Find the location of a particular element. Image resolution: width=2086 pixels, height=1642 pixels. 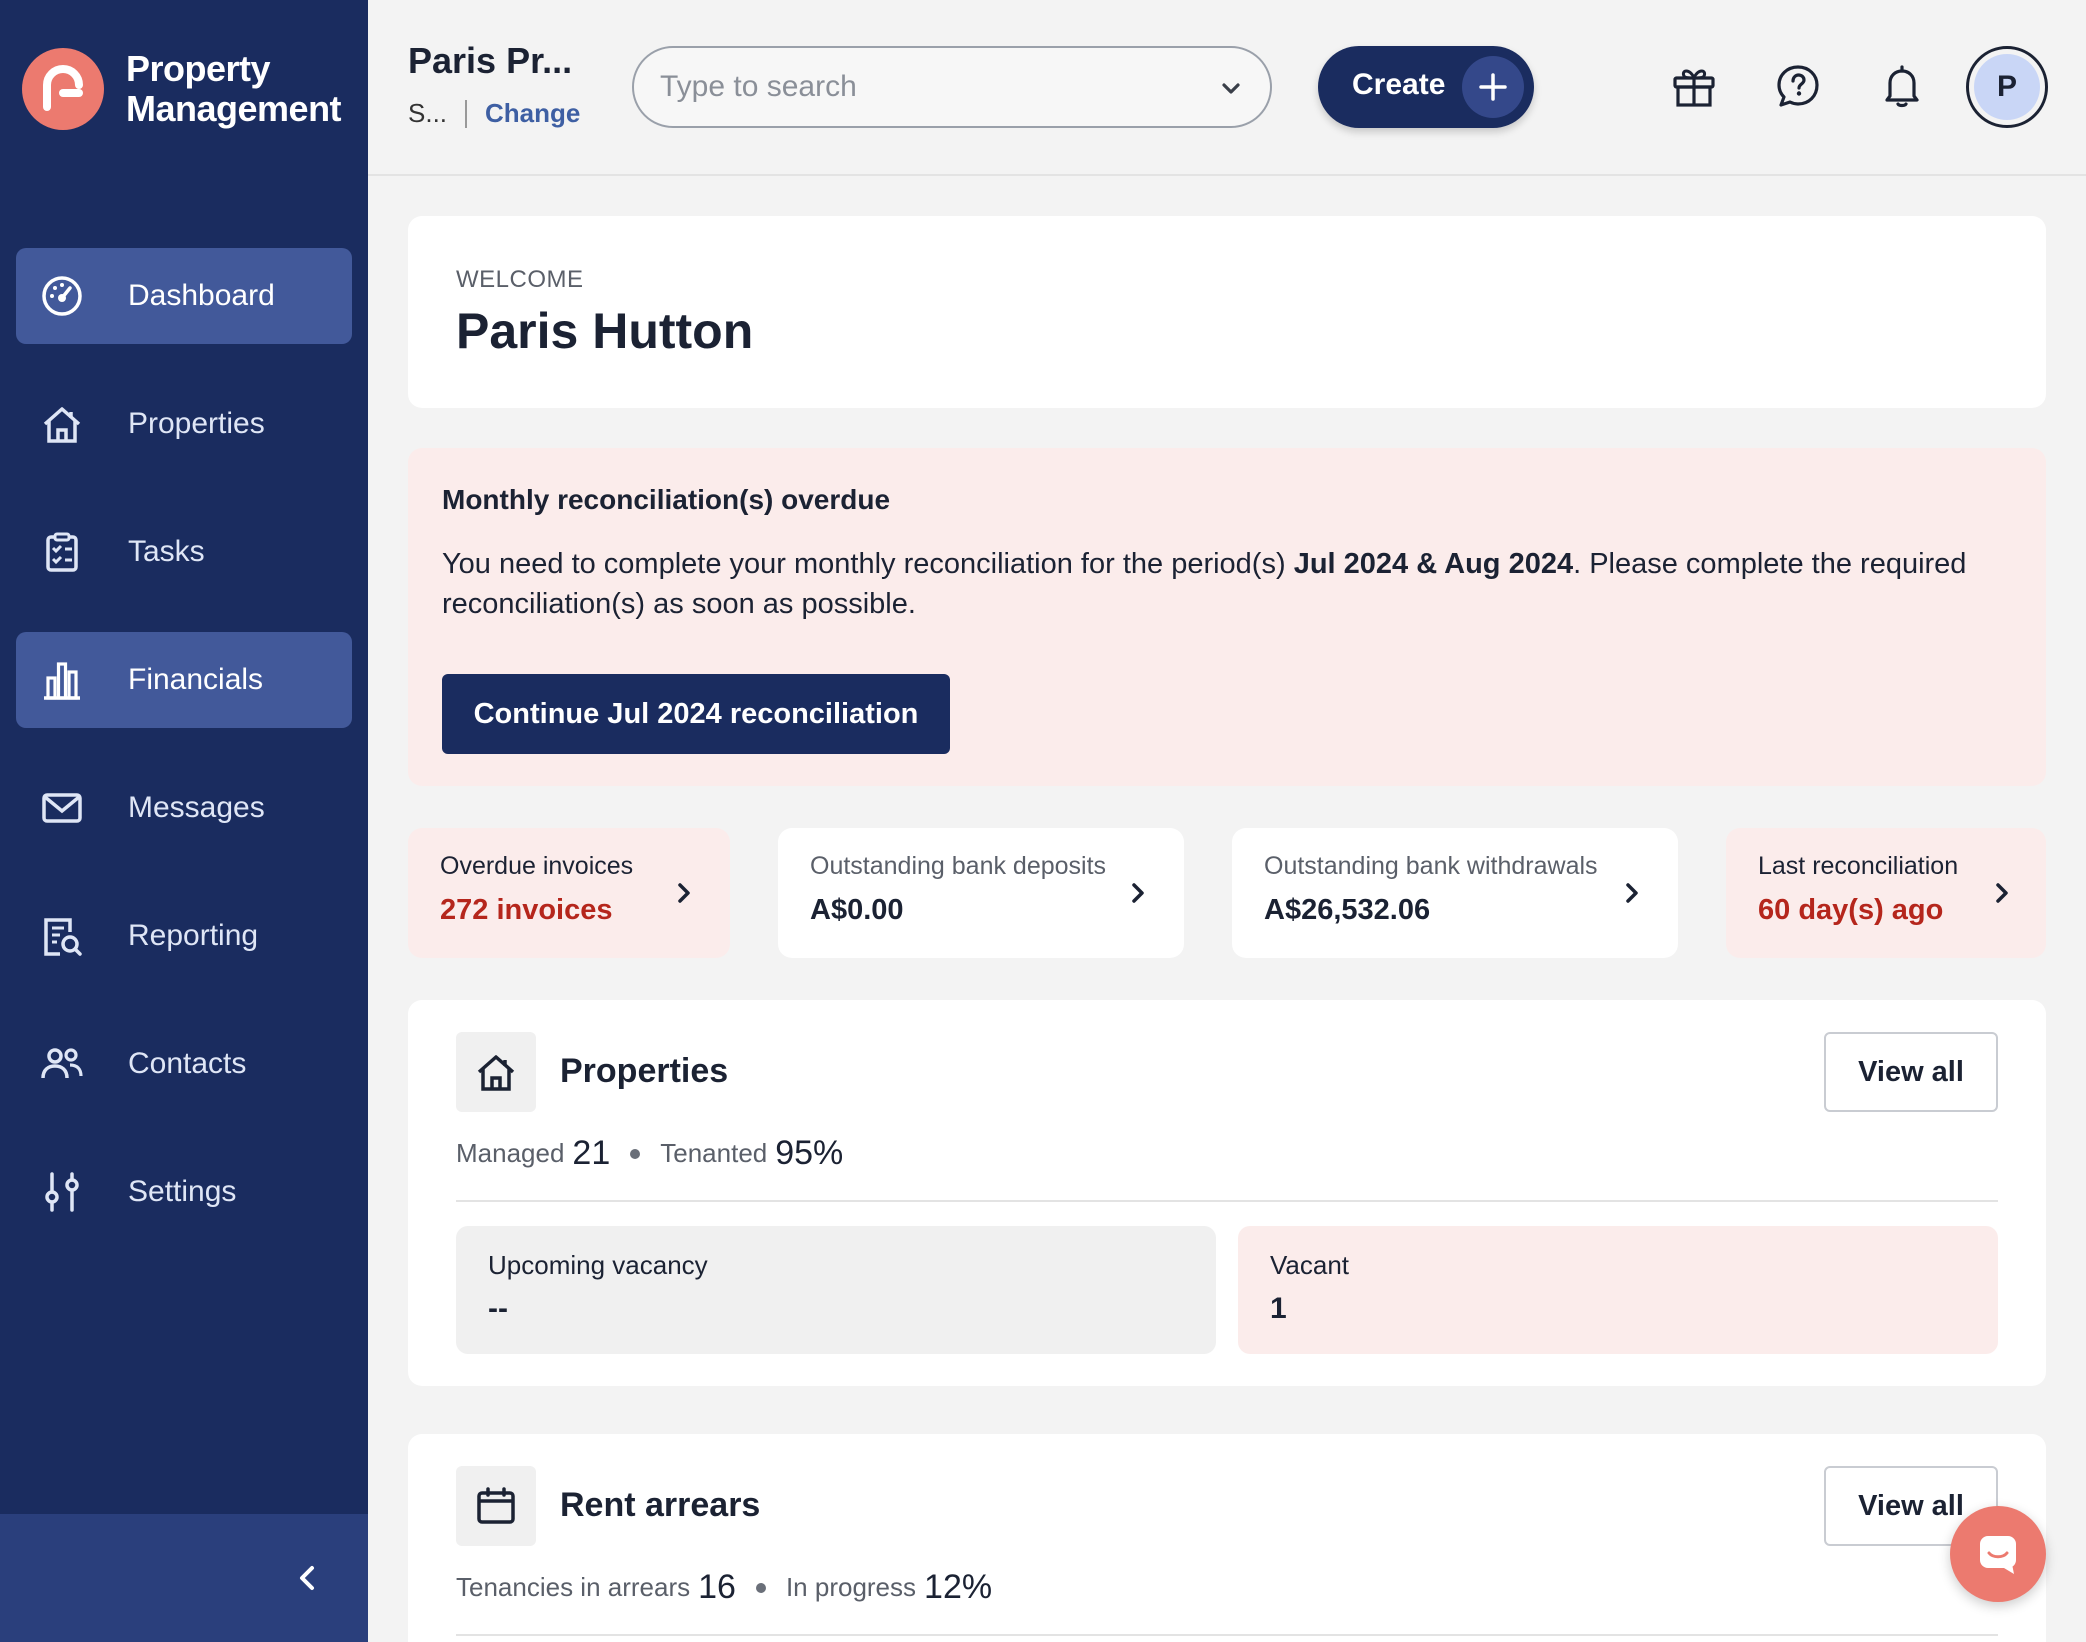

chat-icon is located at coordinates (1998, 1555).